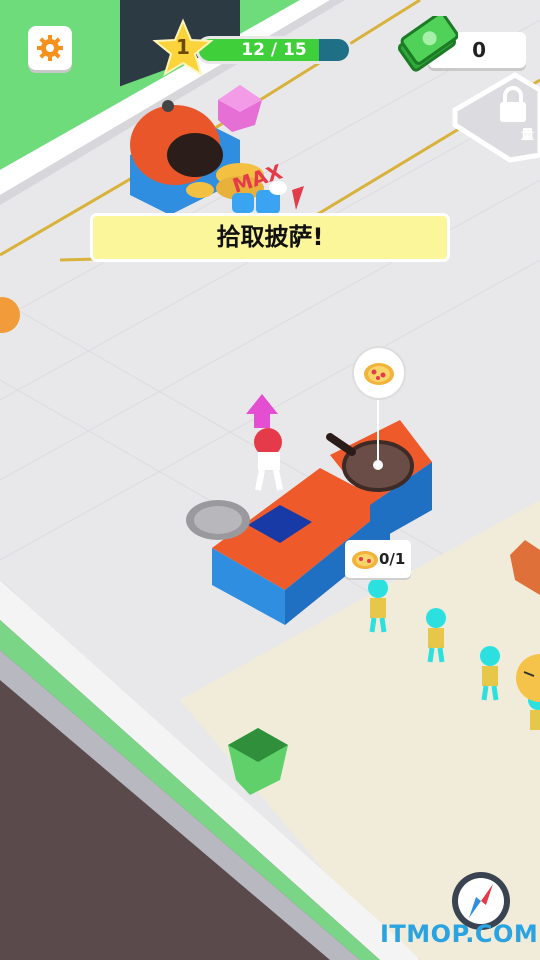  What do you see at coordinates (528, 135) in the screenshot?
I see `locked-zone-label: 量` at bounding box center [528, 135].